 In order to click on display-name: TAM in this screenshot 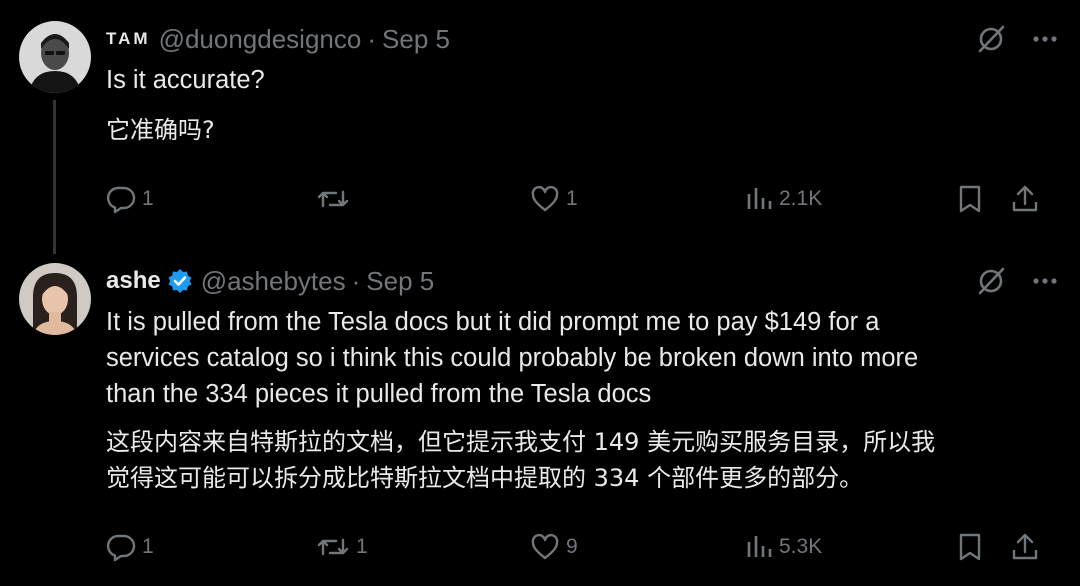, I will do `click(128, 39)`.